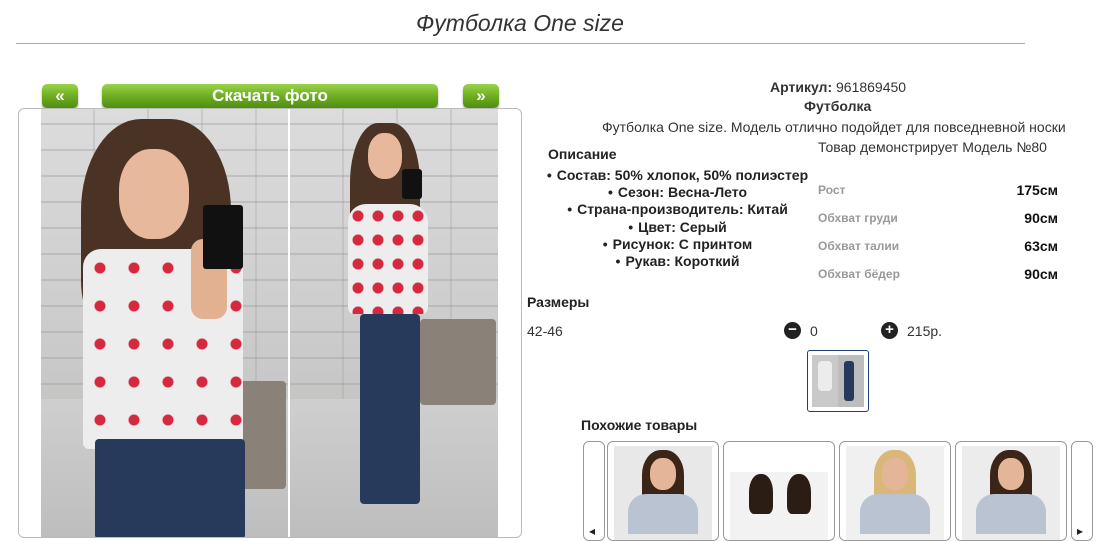 Image resolution: width=1112 pixels, height=541 pixels. I want to click on product-photo-full, so click(394, 323).